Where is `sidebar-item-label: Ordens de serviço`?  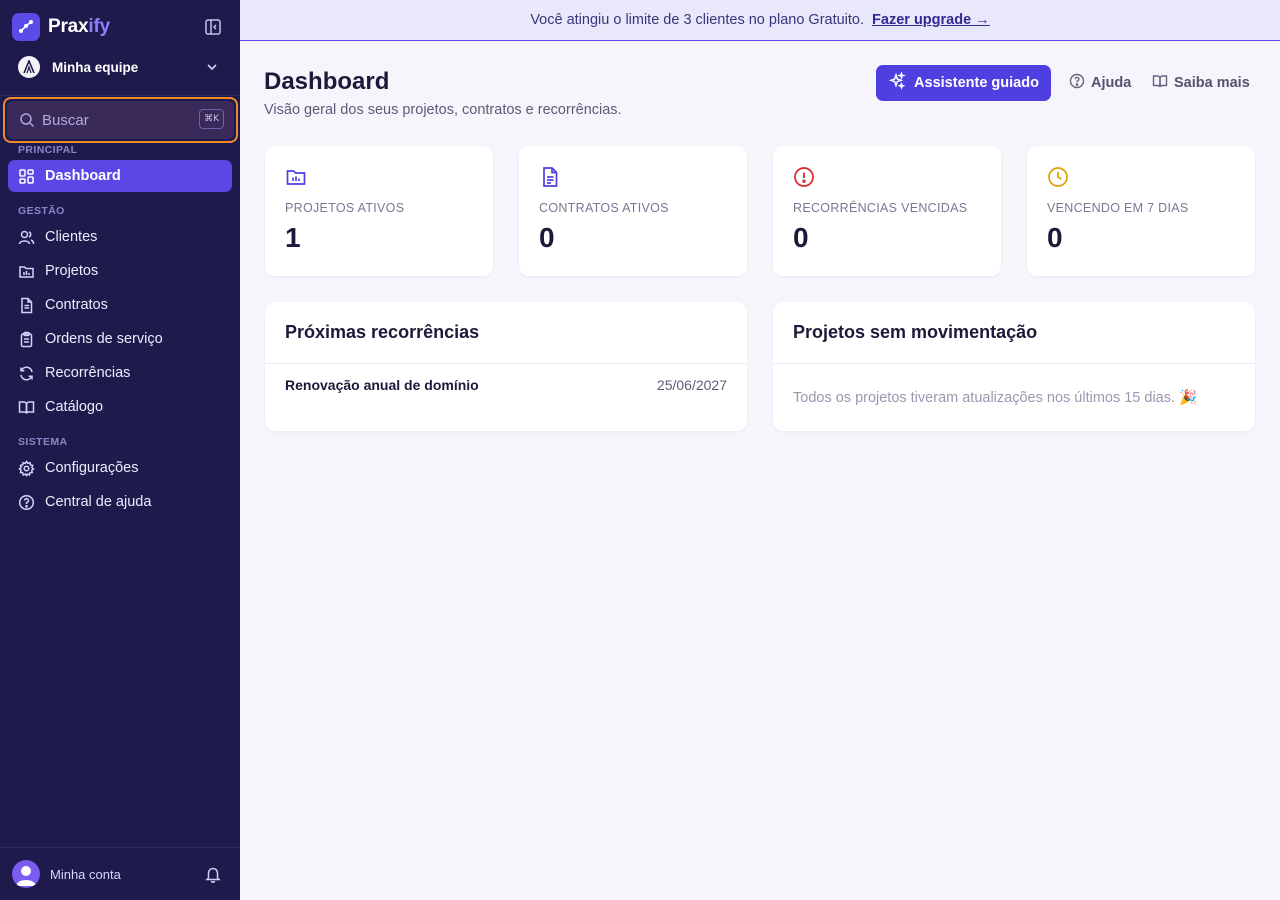 sidebar-item-label: Ordens de serviço is located at coordinates (104, 339).